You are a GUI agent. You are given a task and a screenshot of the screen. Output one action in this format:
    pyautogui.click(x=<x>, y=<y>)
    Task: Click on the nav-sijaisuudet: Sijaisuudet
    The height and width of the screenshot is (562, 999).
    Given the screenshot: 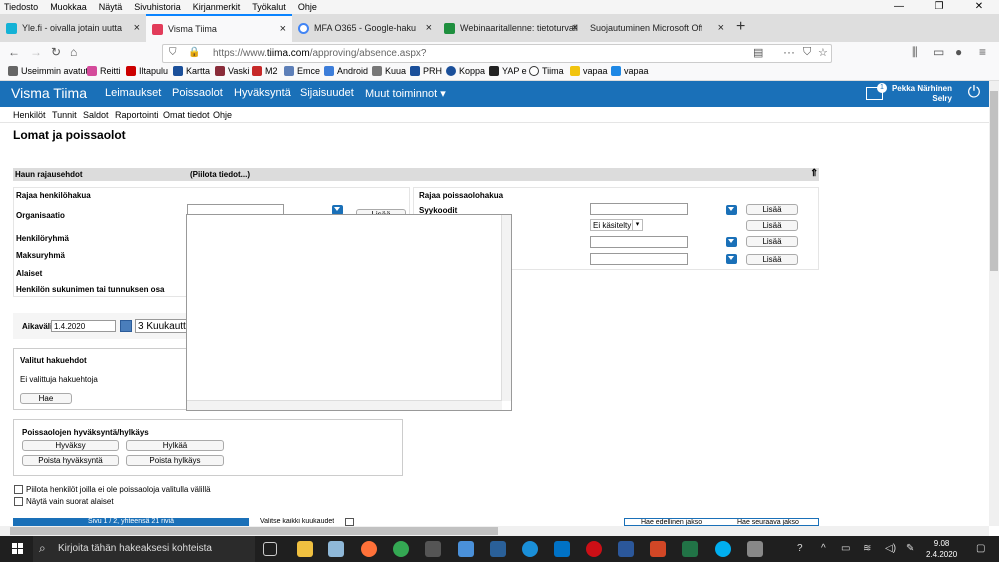 What is the action you would take?
    pyautogui.click(x=327, y=93)
    